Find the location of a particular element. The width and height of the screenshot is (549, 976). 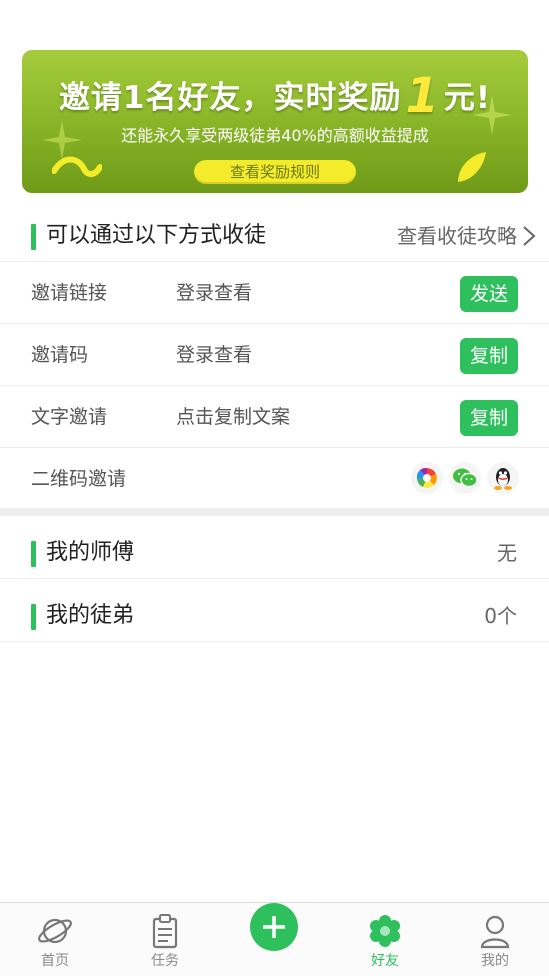

banner-headline-suffix: 元! is located at coordinates (467, 98).